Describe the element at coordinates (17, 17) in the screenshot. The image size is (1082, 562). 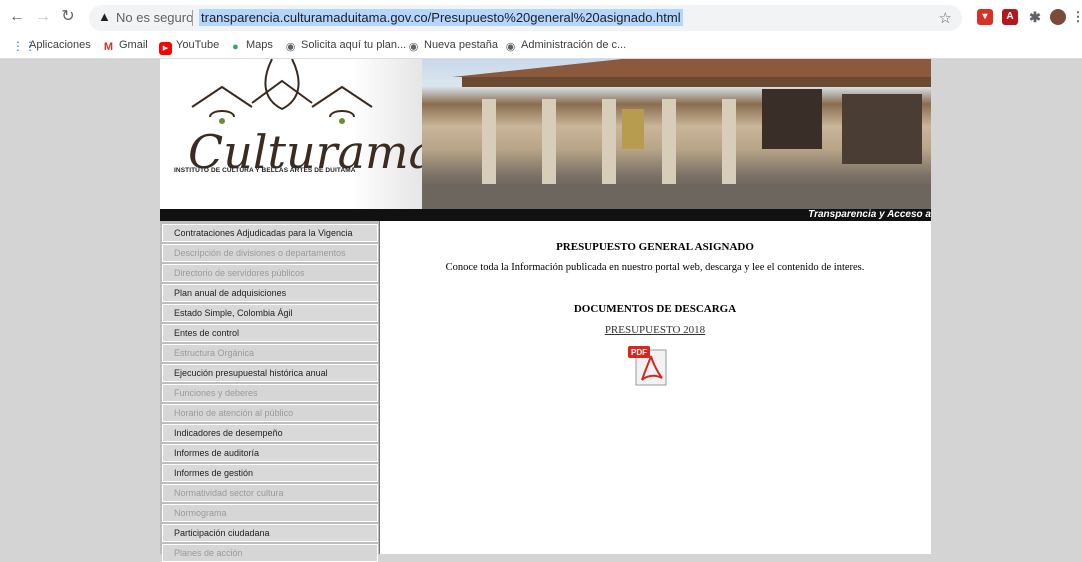
I see `back-arrow-icon: ←` at that location.